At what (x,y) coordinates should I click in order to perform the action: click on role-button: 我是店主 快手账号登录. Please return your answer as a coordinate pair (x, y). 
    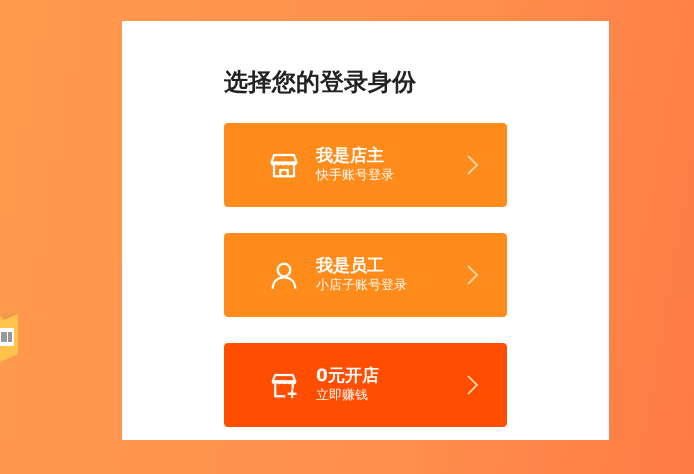
    Looking at the image, I should click on (365, 165).